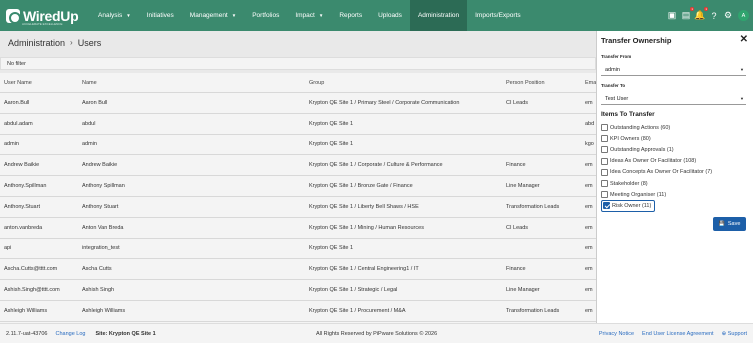 The width and height of the screenshot is (753, 343). What do you see at coordinates (98, 290) in the screenshot?
I see `cell-name: Ashish Singh` at bounding box center [98, 290].